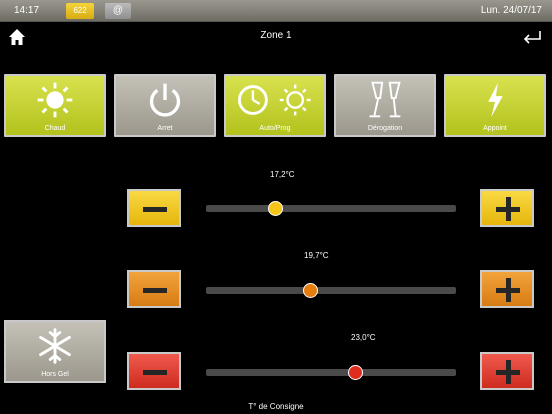 Image resolution: width=552 pixels, height=414 pixels. Describe the element at coordinates (276, 11) in the screenshot. I see `status-bar: 14:17 622 @ Lun. 24/07/17` at that location.